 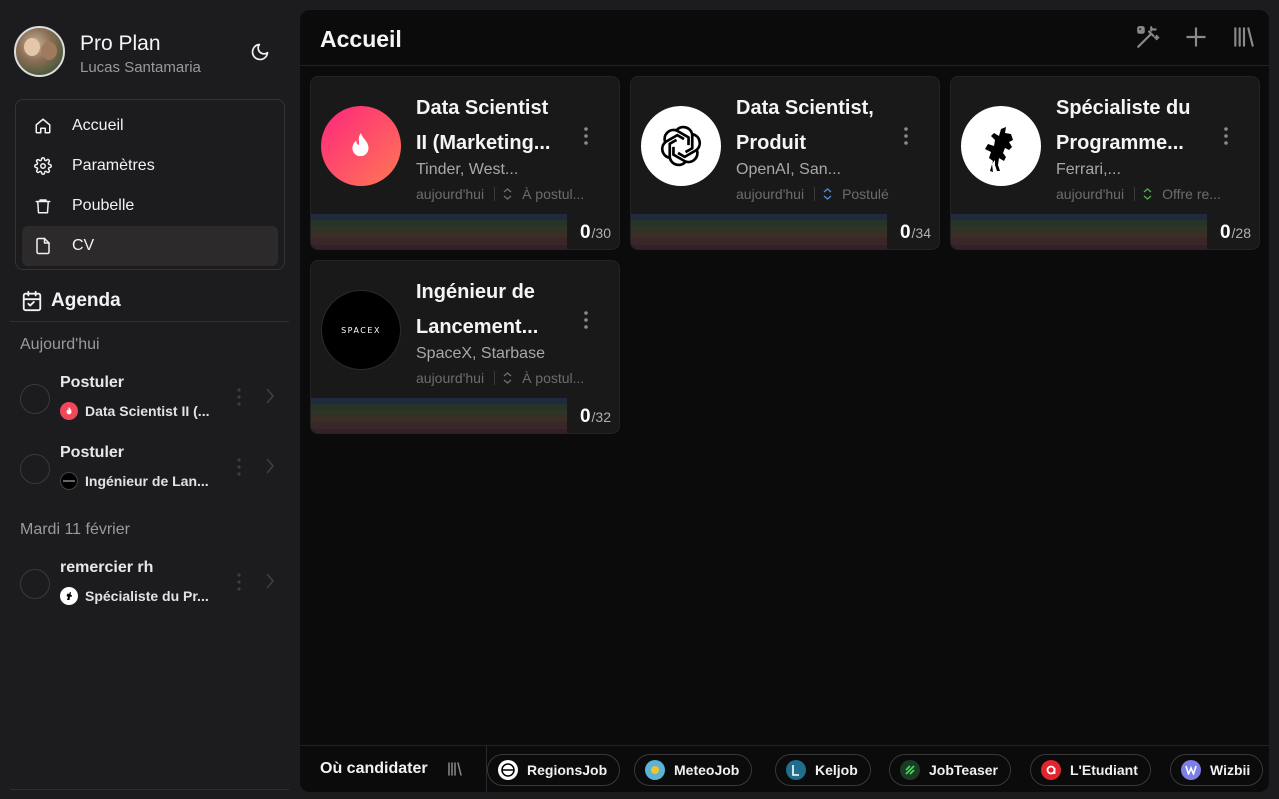 What do you see at coordinates (784, 65) in the screenshot?
I see `header-divider` at bounding box center [784, 65].